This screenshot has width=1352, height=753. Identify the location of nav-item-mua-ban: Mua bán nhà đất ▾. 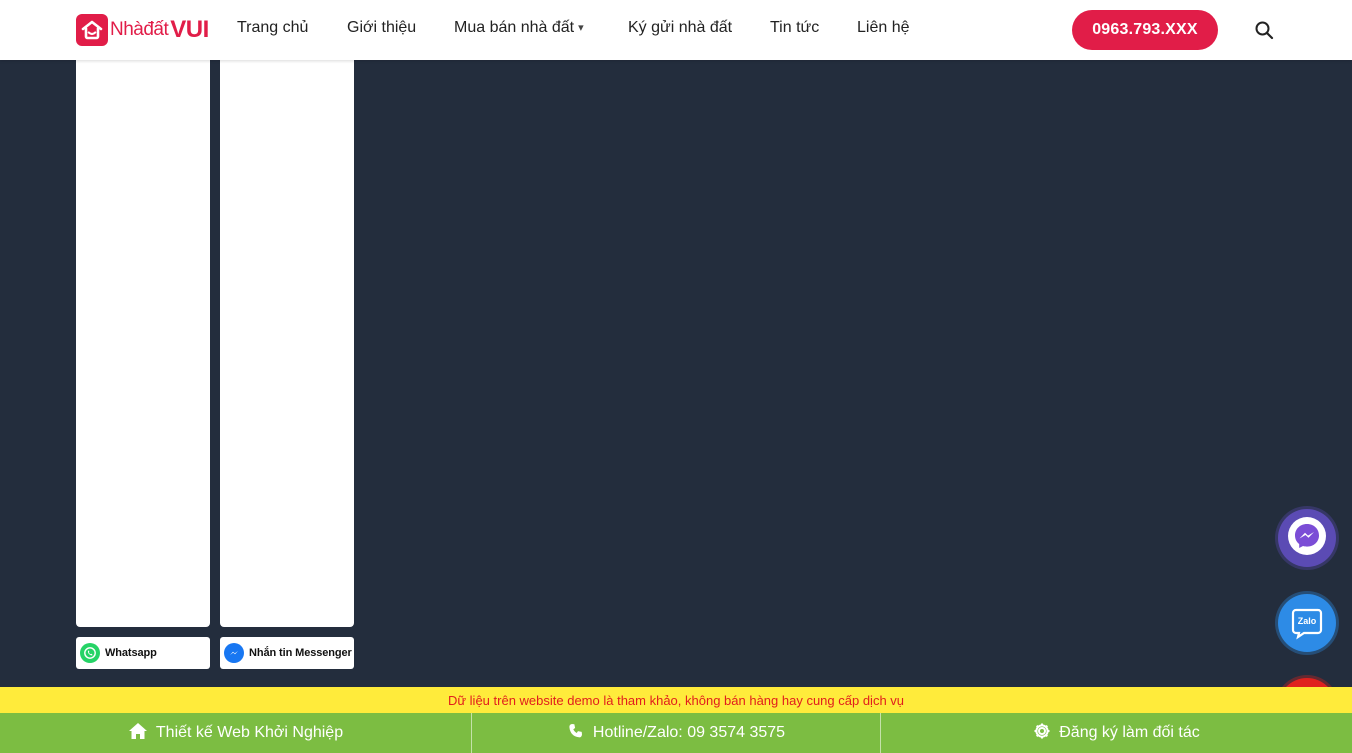
(519, 28).